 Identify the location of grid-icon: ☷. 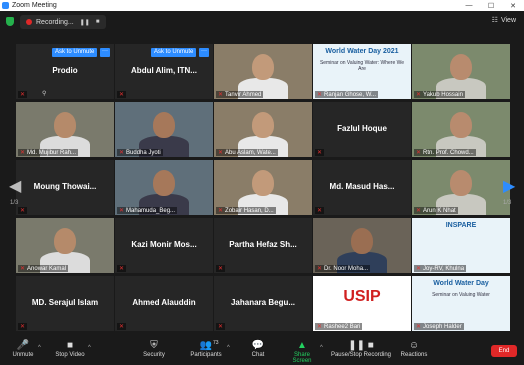
(494, 20).